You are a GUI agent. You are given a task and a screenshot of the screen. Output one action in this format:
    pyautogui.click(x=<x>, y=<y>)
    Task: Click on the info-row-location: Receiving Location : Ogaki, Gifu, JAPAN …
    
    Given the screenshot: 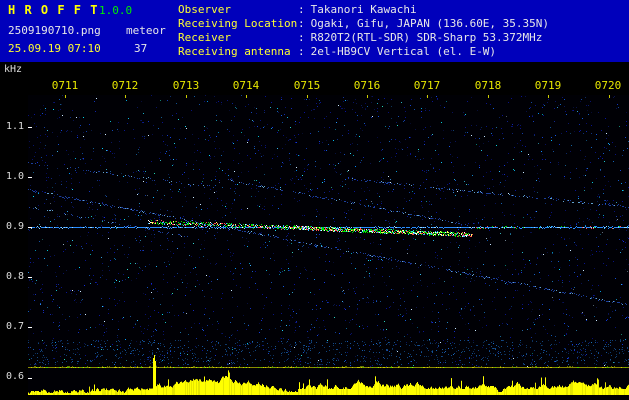 What is the action you would take?
    pyautogui.click(x=363, y=24)
    